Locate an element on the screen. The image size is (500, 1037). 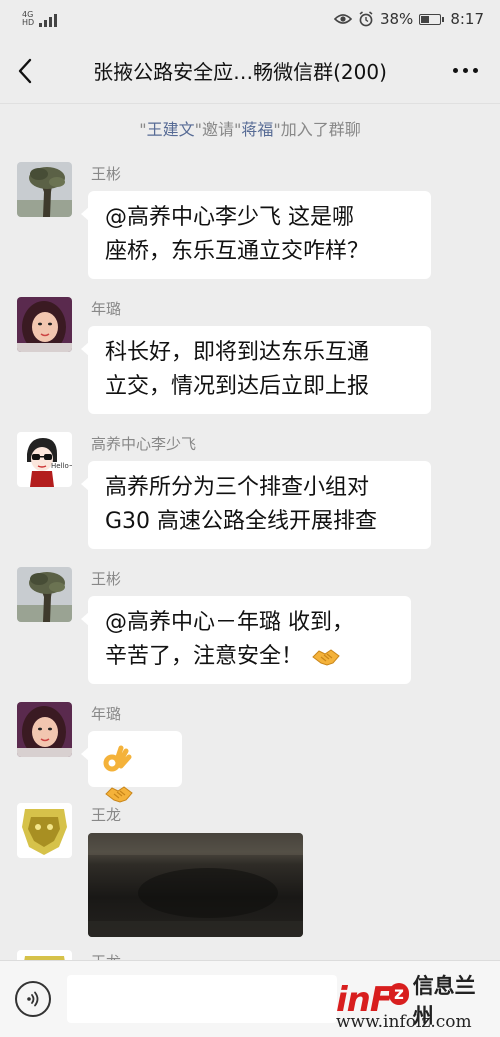
sender-name: 高养中心李少飞 is located at coordinates (144, 444).